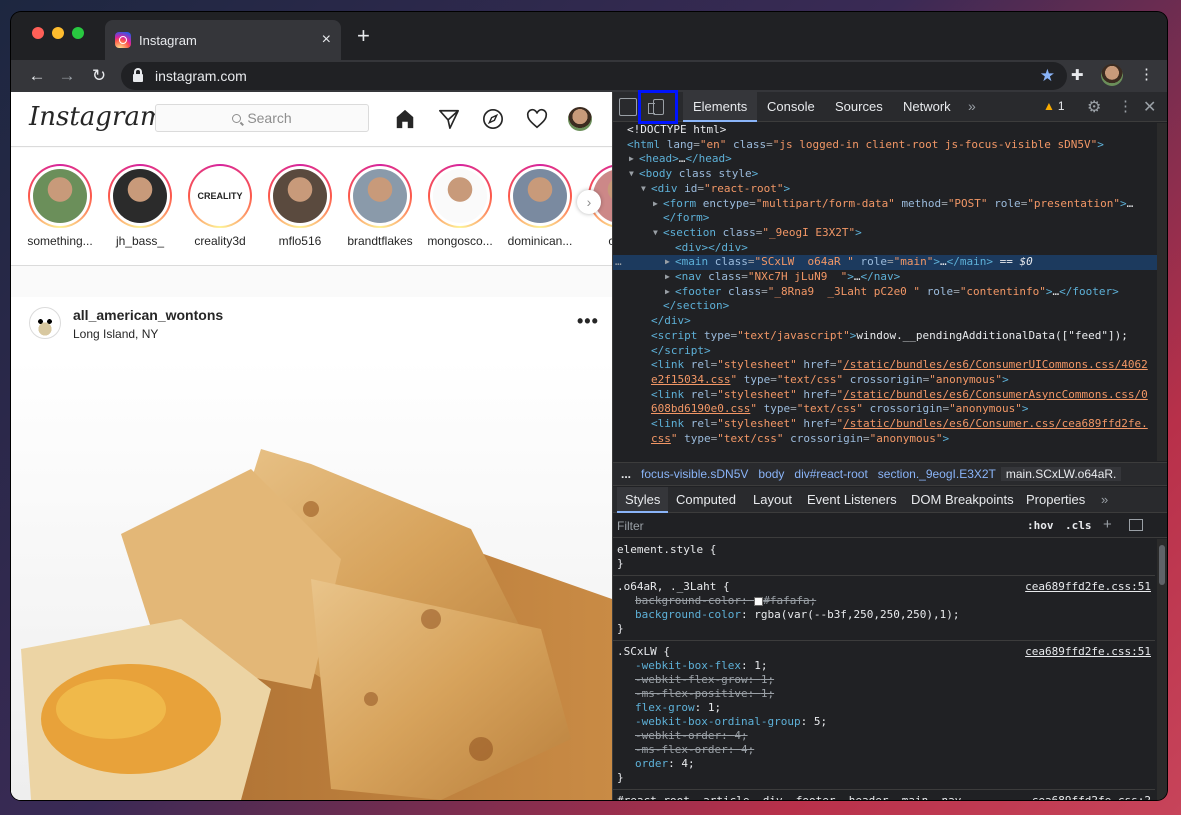 This screenshot has height=815, width=1181. What do you see at coordinates (1125, 106) in the screenshot?
I see `devtools-menu-icon: ⋮` at bounding box center [1125, 106].